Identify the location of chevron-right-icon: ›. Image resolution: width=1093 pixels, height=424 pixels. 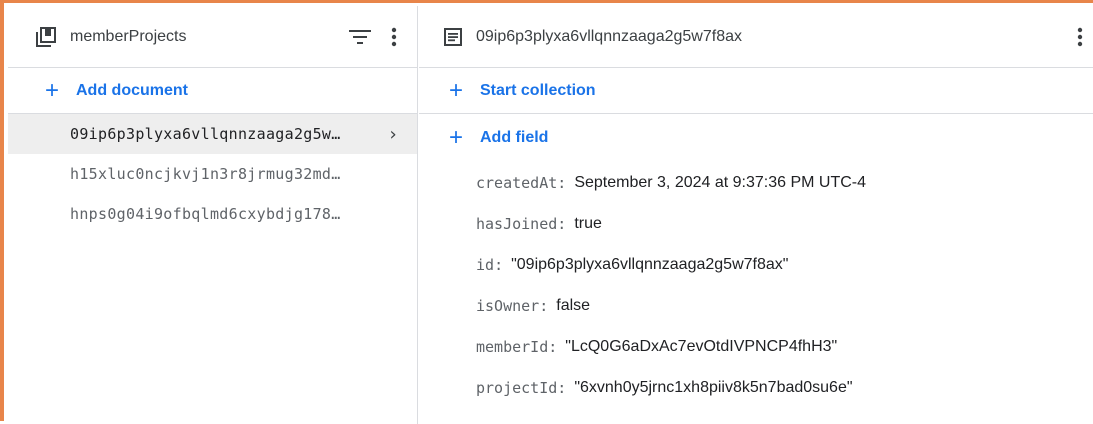
(393, 134).